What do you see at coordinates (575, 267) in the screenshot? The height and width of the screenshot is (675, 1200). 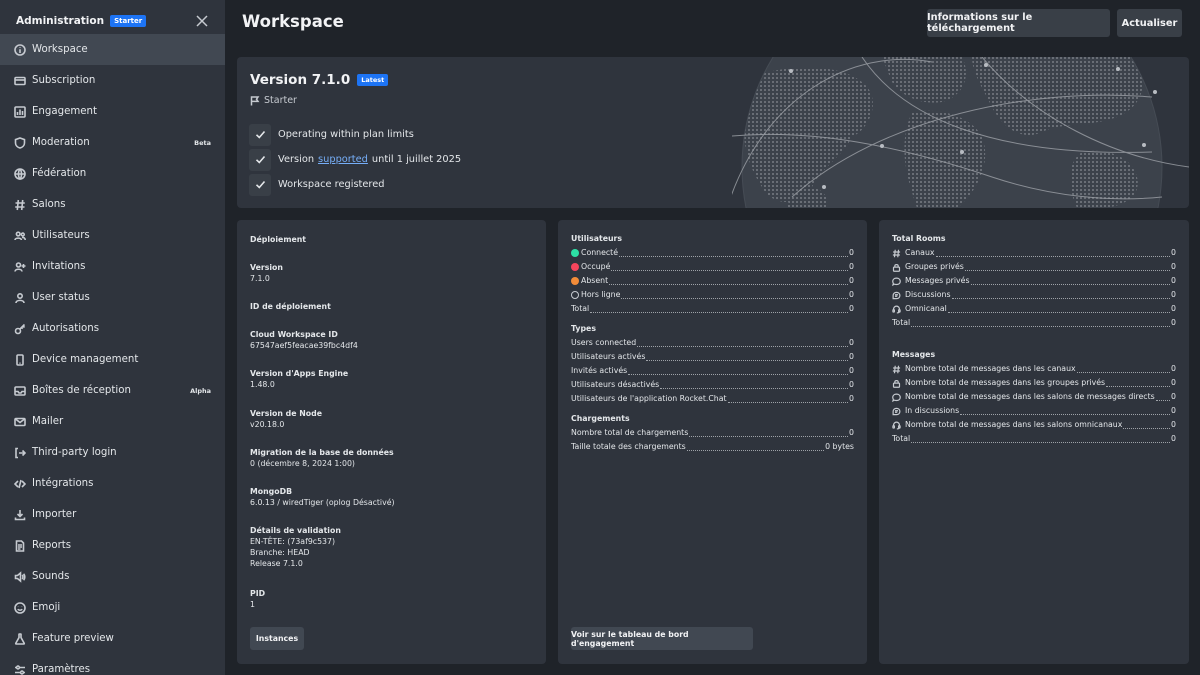 I see `busy-status-icon` at bounding box center [575, 267].